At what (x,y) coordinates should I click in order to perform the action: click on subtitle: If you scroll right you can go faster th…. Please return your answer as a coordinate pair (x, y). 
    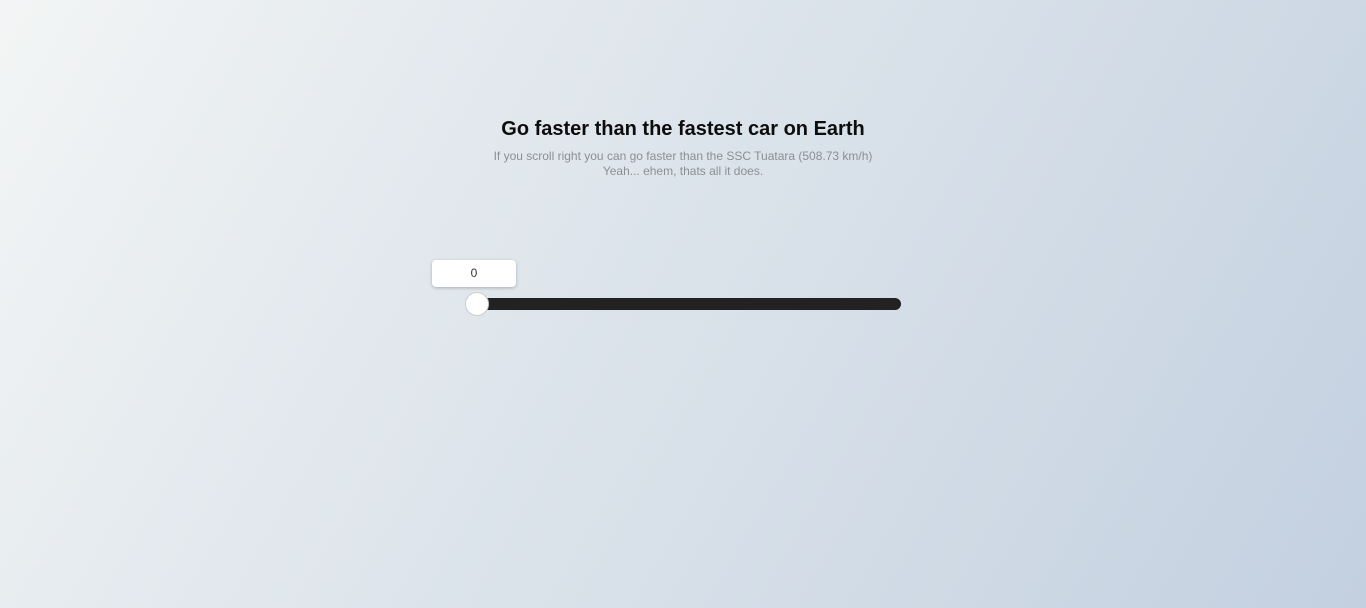
    Looking at the image, I should click on (683, 156).